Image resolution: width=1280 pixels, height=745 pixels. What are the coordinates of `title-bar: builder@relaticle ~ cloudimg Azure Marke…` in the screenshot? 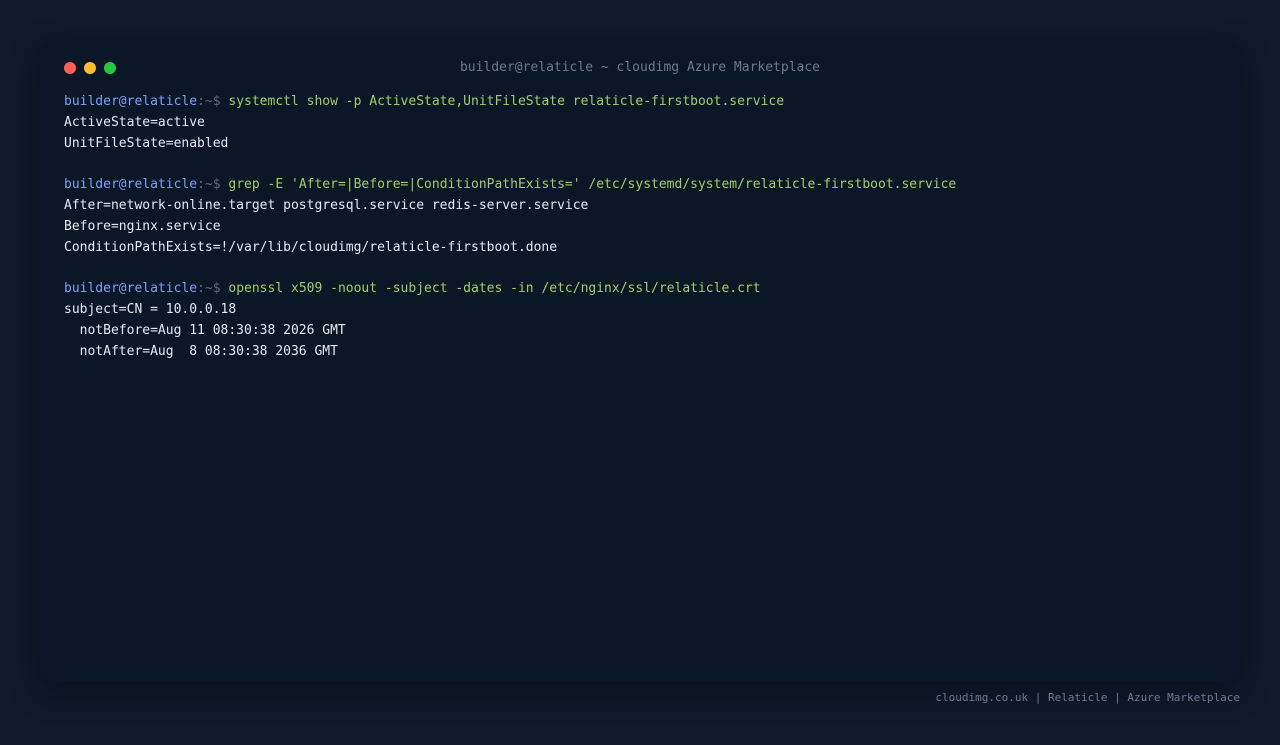 It's located at (640, 68).